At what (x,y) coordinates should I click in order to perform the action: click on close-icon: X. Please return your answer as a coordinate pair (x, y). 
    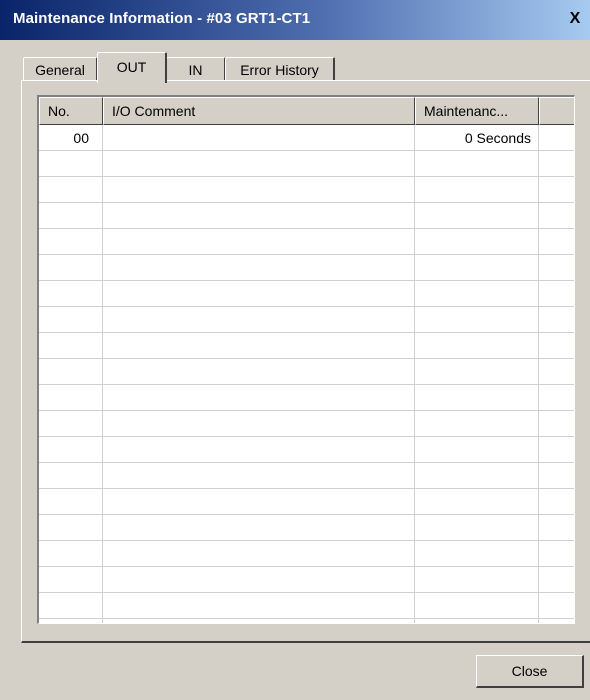
    Looking at the image, I should click on (575, 19).